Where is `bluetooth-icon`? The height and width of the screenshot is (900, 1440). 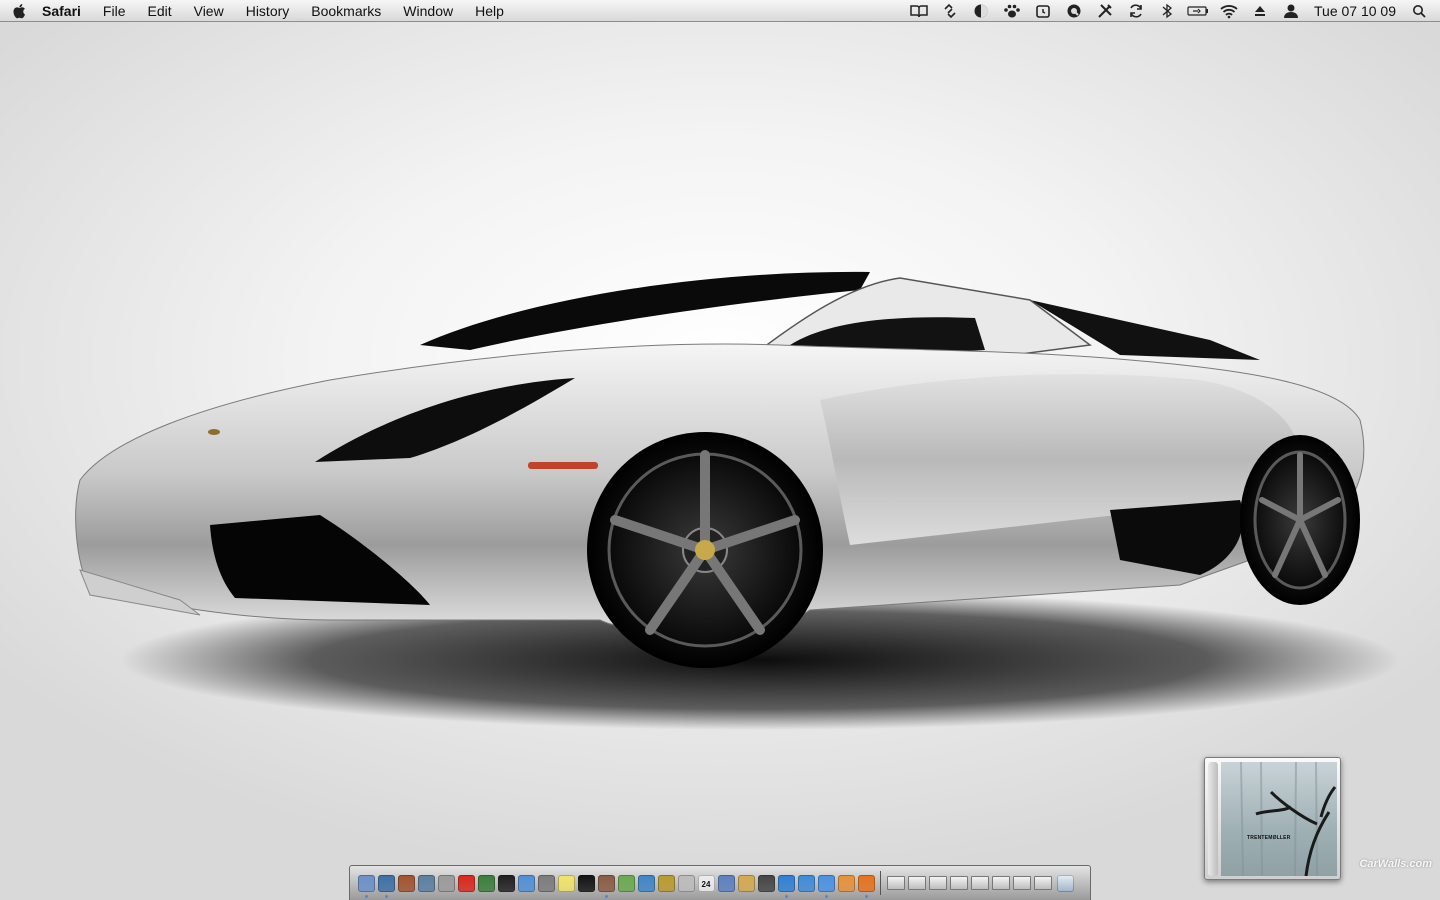
bluetooth-icon is located at coordinates (1166, 11).